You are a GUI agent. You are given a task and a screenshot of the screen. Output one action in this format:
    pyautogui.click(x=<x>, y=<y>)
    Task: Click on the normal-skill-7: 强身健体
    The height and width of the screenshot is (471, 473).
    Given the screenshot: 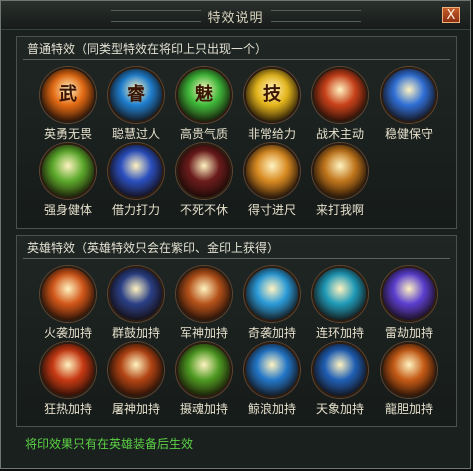 What is the action you would take?
    pyautogui.click(x=68, y=180)
    